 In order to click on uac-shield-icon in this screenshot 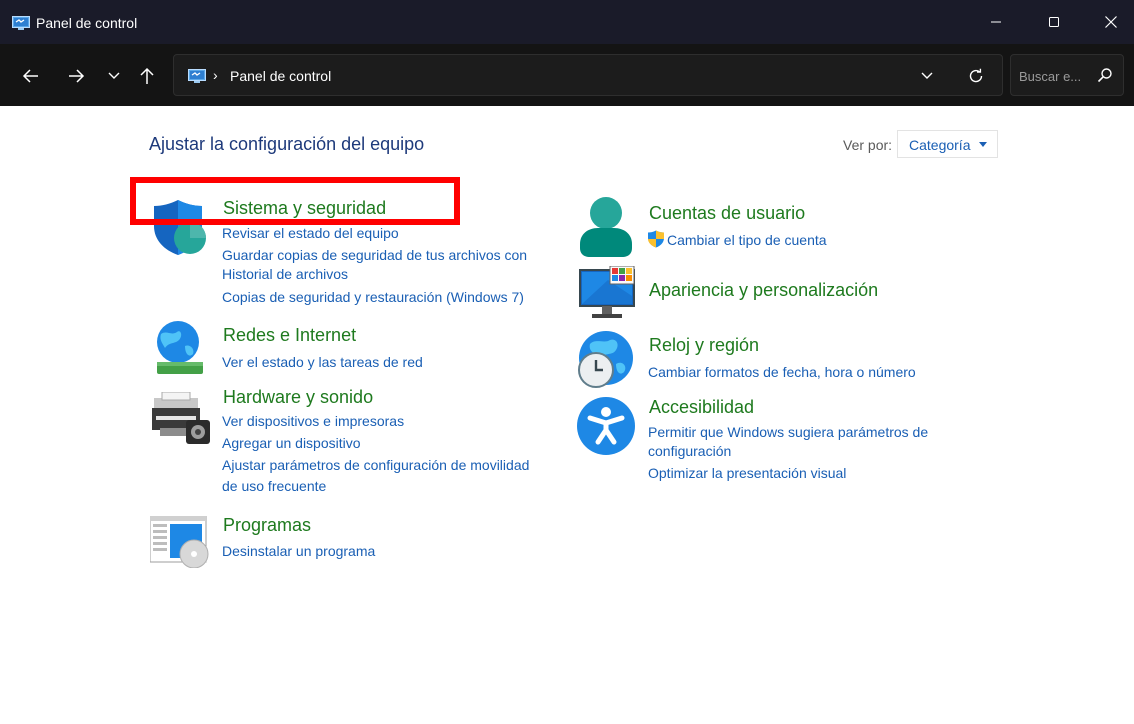, I will do `click(656, 239)`.